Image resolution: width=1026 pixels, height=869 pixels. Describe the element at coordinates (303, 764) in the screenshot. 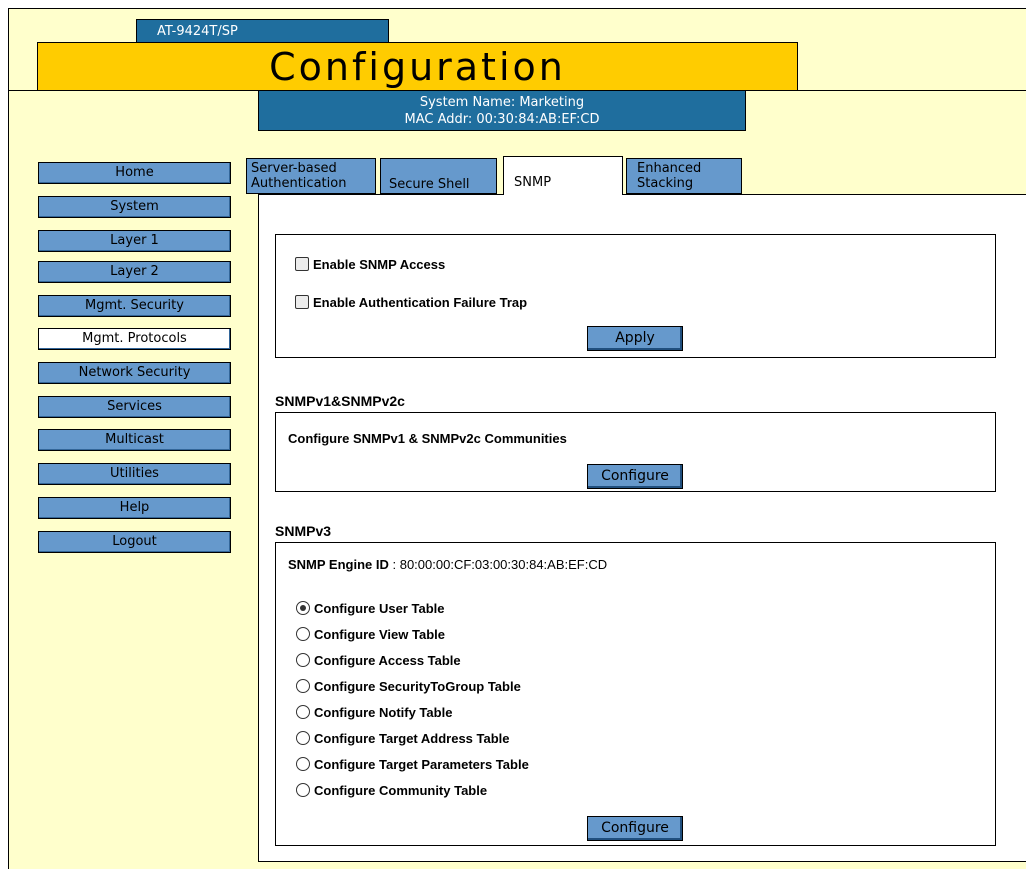

I see `radio-target-parameters-table` at that location.